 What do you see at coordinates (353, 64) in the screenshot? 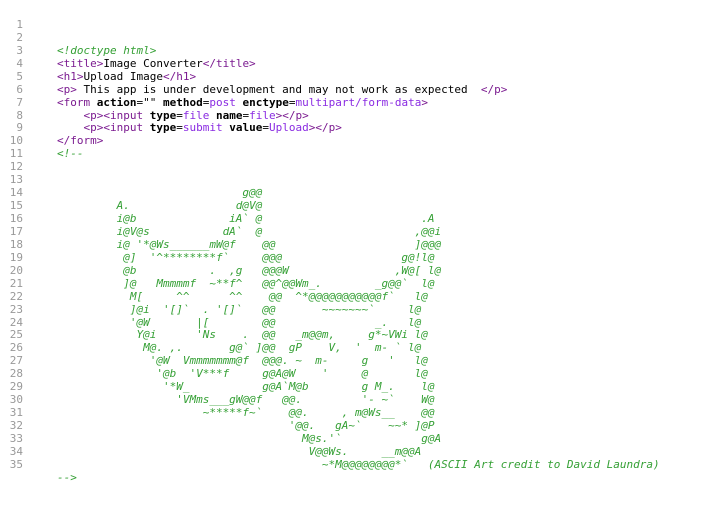
I see `code-line: 4 <h1>Upload Image</h1>` at bounding box center [353, 64].